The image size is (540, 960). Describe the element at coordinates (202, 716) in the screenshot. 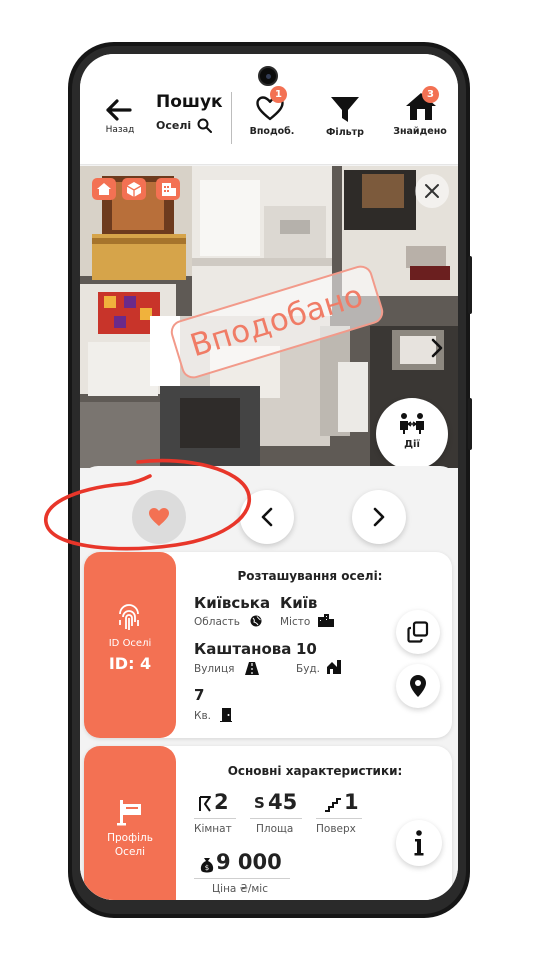

I see `apartment-label: Кв.` at that location.